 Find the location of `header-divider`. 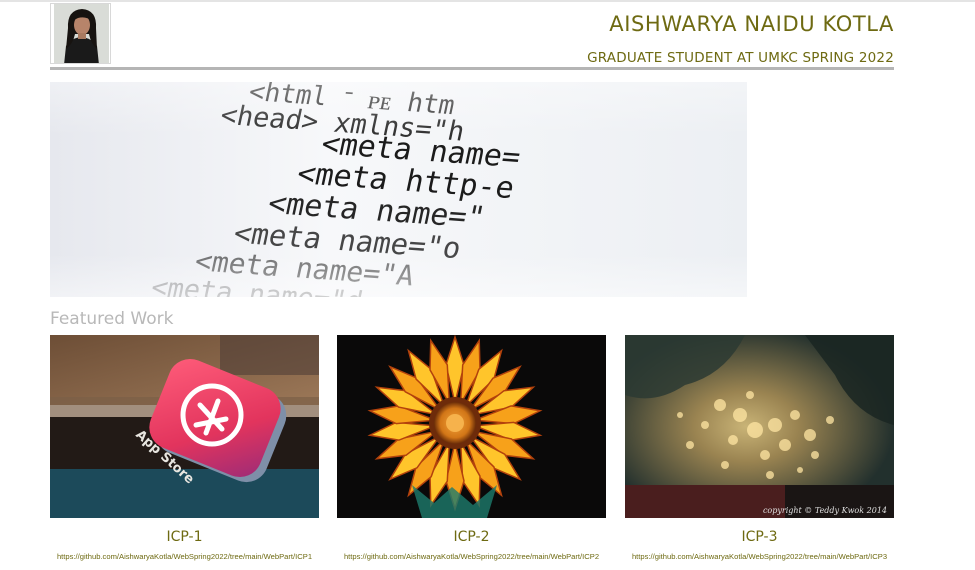

header-divider is located at coordinates (472, 68).